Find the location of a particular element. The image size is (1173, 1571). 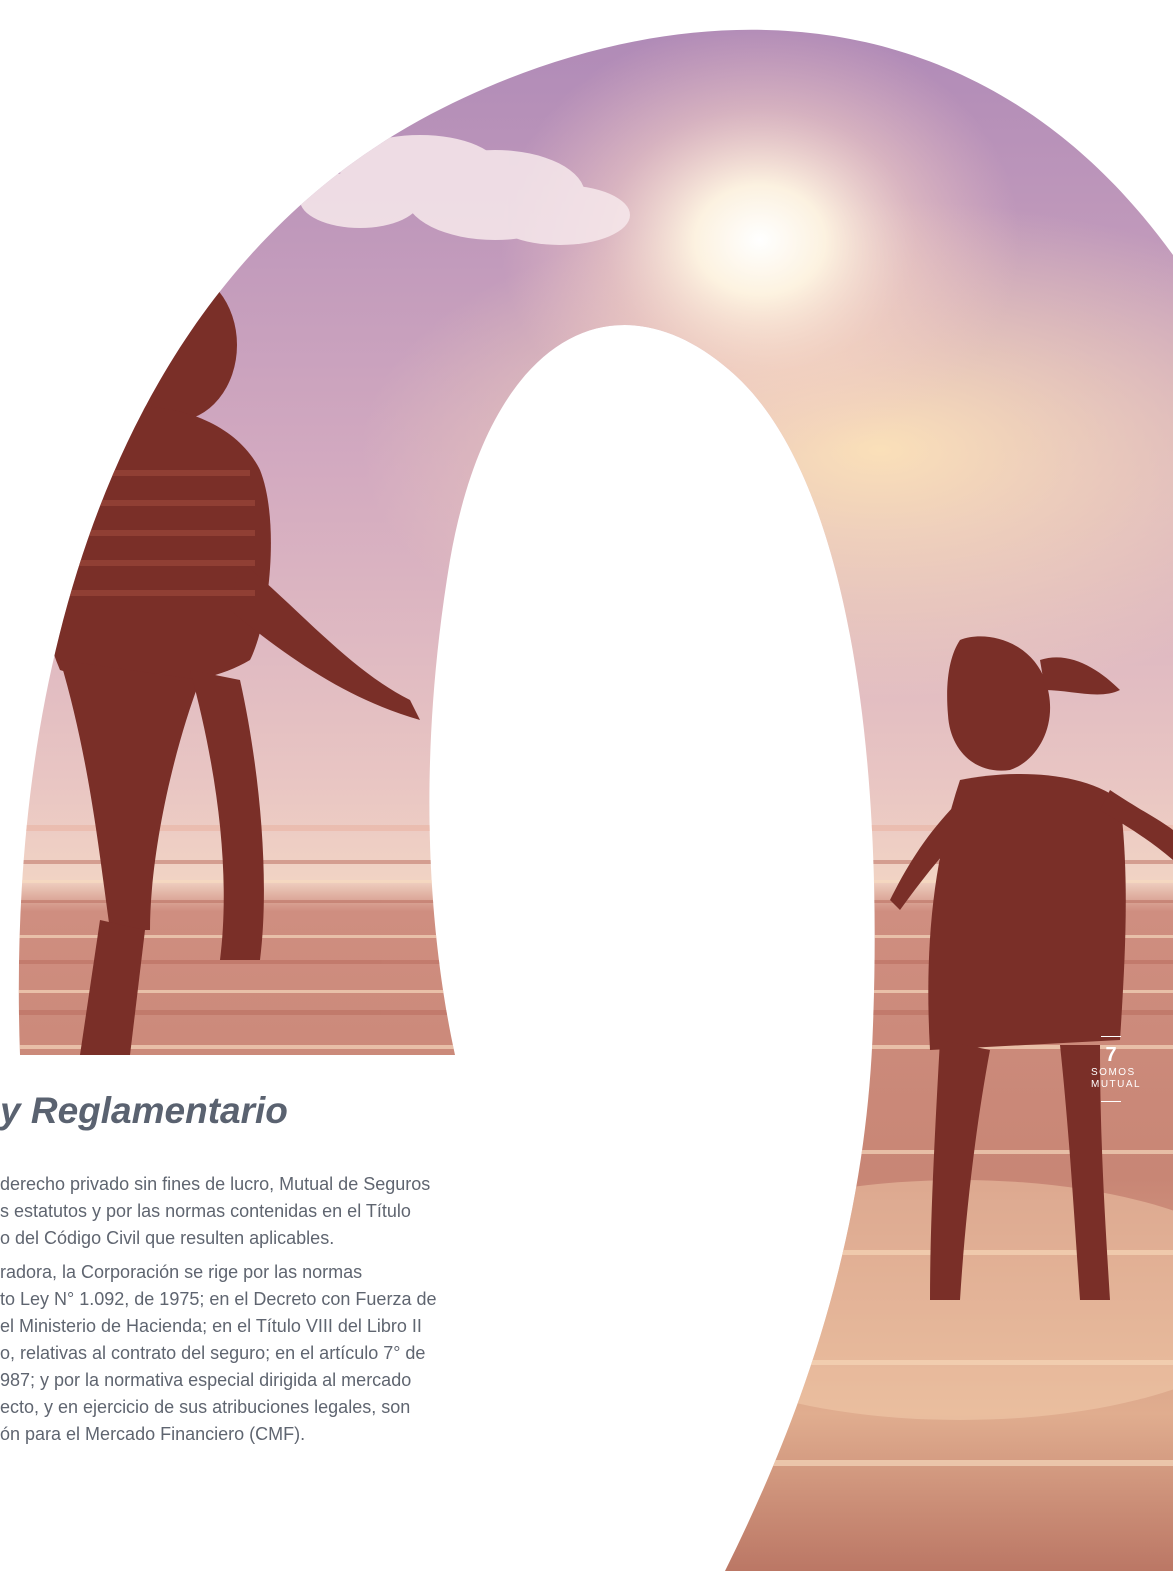

page-marker: 7 SOMOS MUTUAL is located at coordinates (1116, 1069).